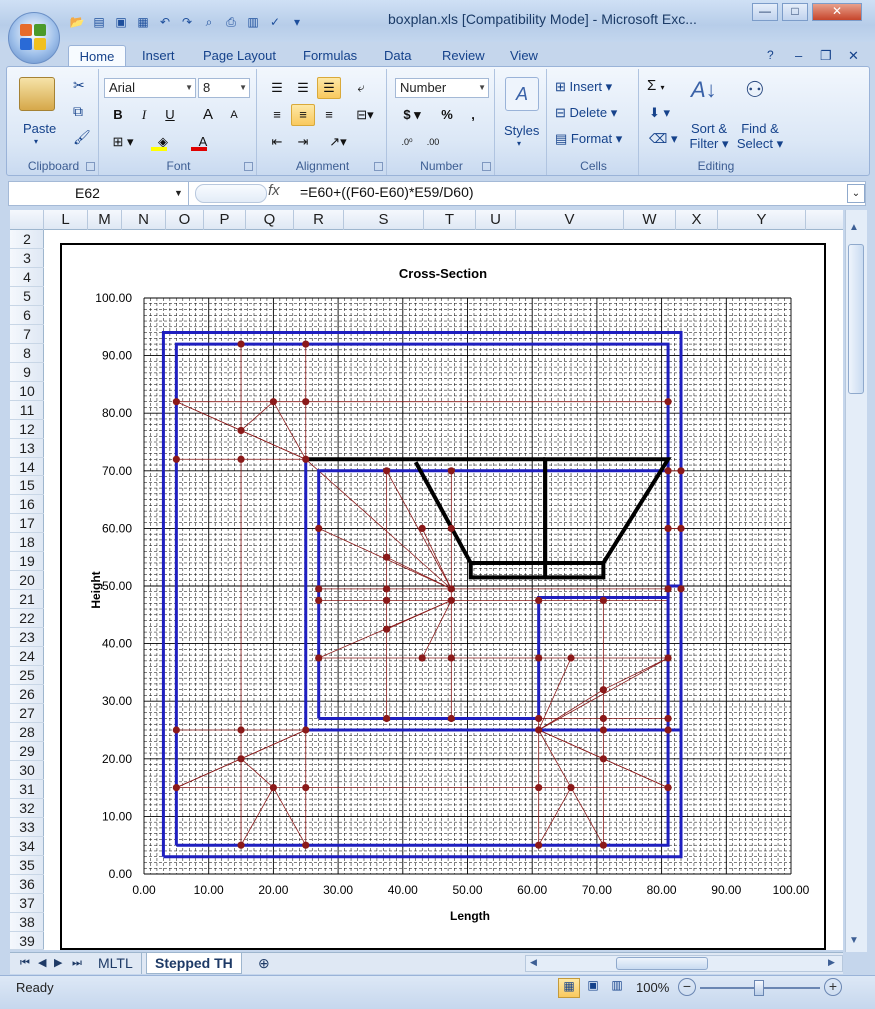 This screenshot has width=875, height=1009. What do you see at coordinates (407, 142) in the screenshot?
I see `increase-decimal-icon: .0⁰` at bounding box center [407, 142].